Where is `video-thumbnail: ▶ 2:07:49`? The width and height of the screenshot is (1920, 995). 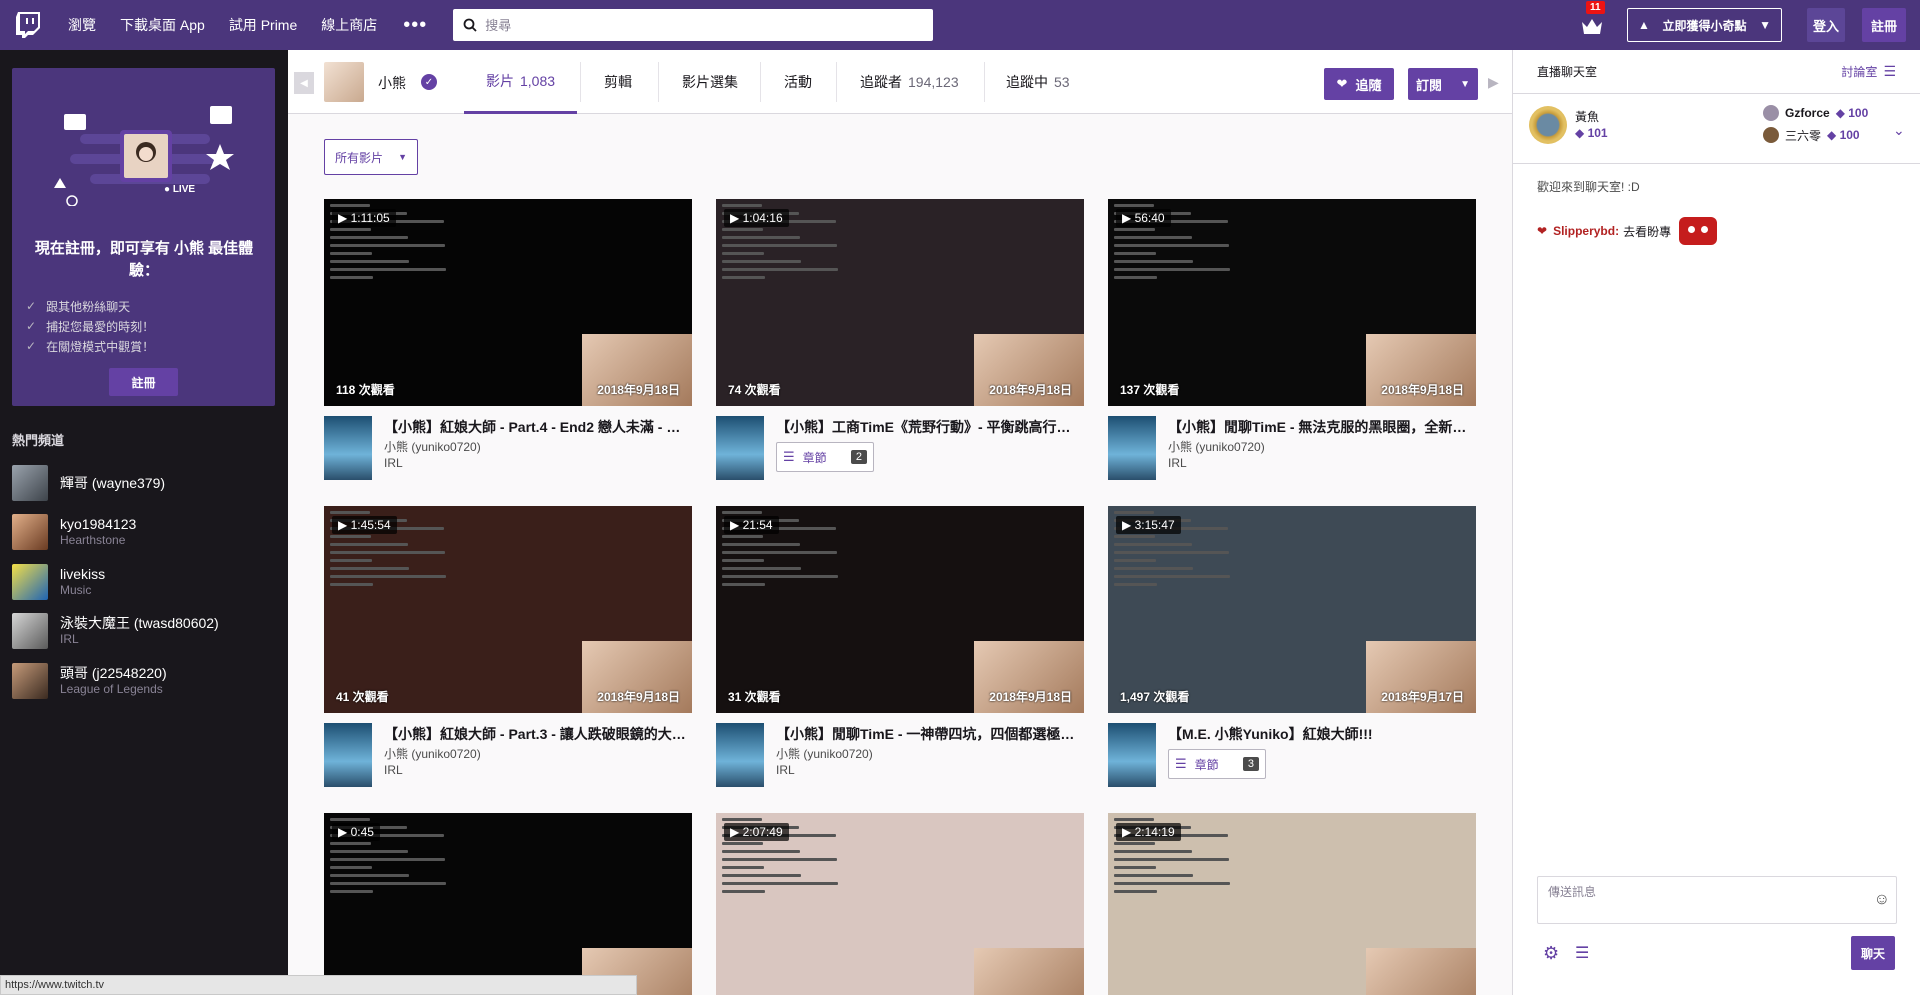 video-thumbnail: ▶ 2:07:49 is located at coordinates (900, 904).